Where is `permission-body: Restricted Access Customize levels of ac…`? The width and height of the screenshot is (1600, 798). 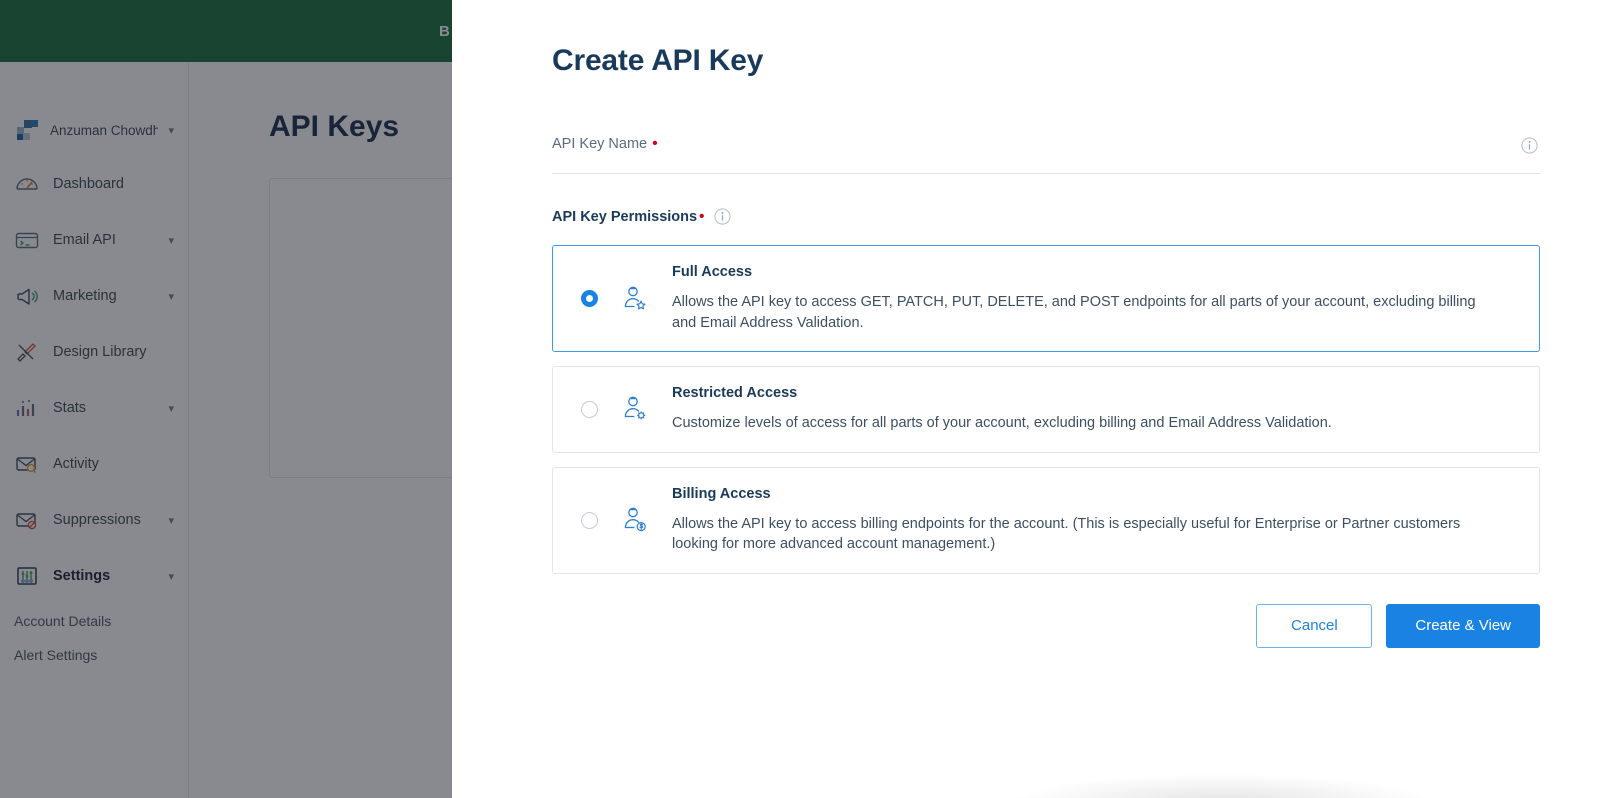
permission-body: Restricted Access Customize levels of ac… is located at coordinates (1094, 409).